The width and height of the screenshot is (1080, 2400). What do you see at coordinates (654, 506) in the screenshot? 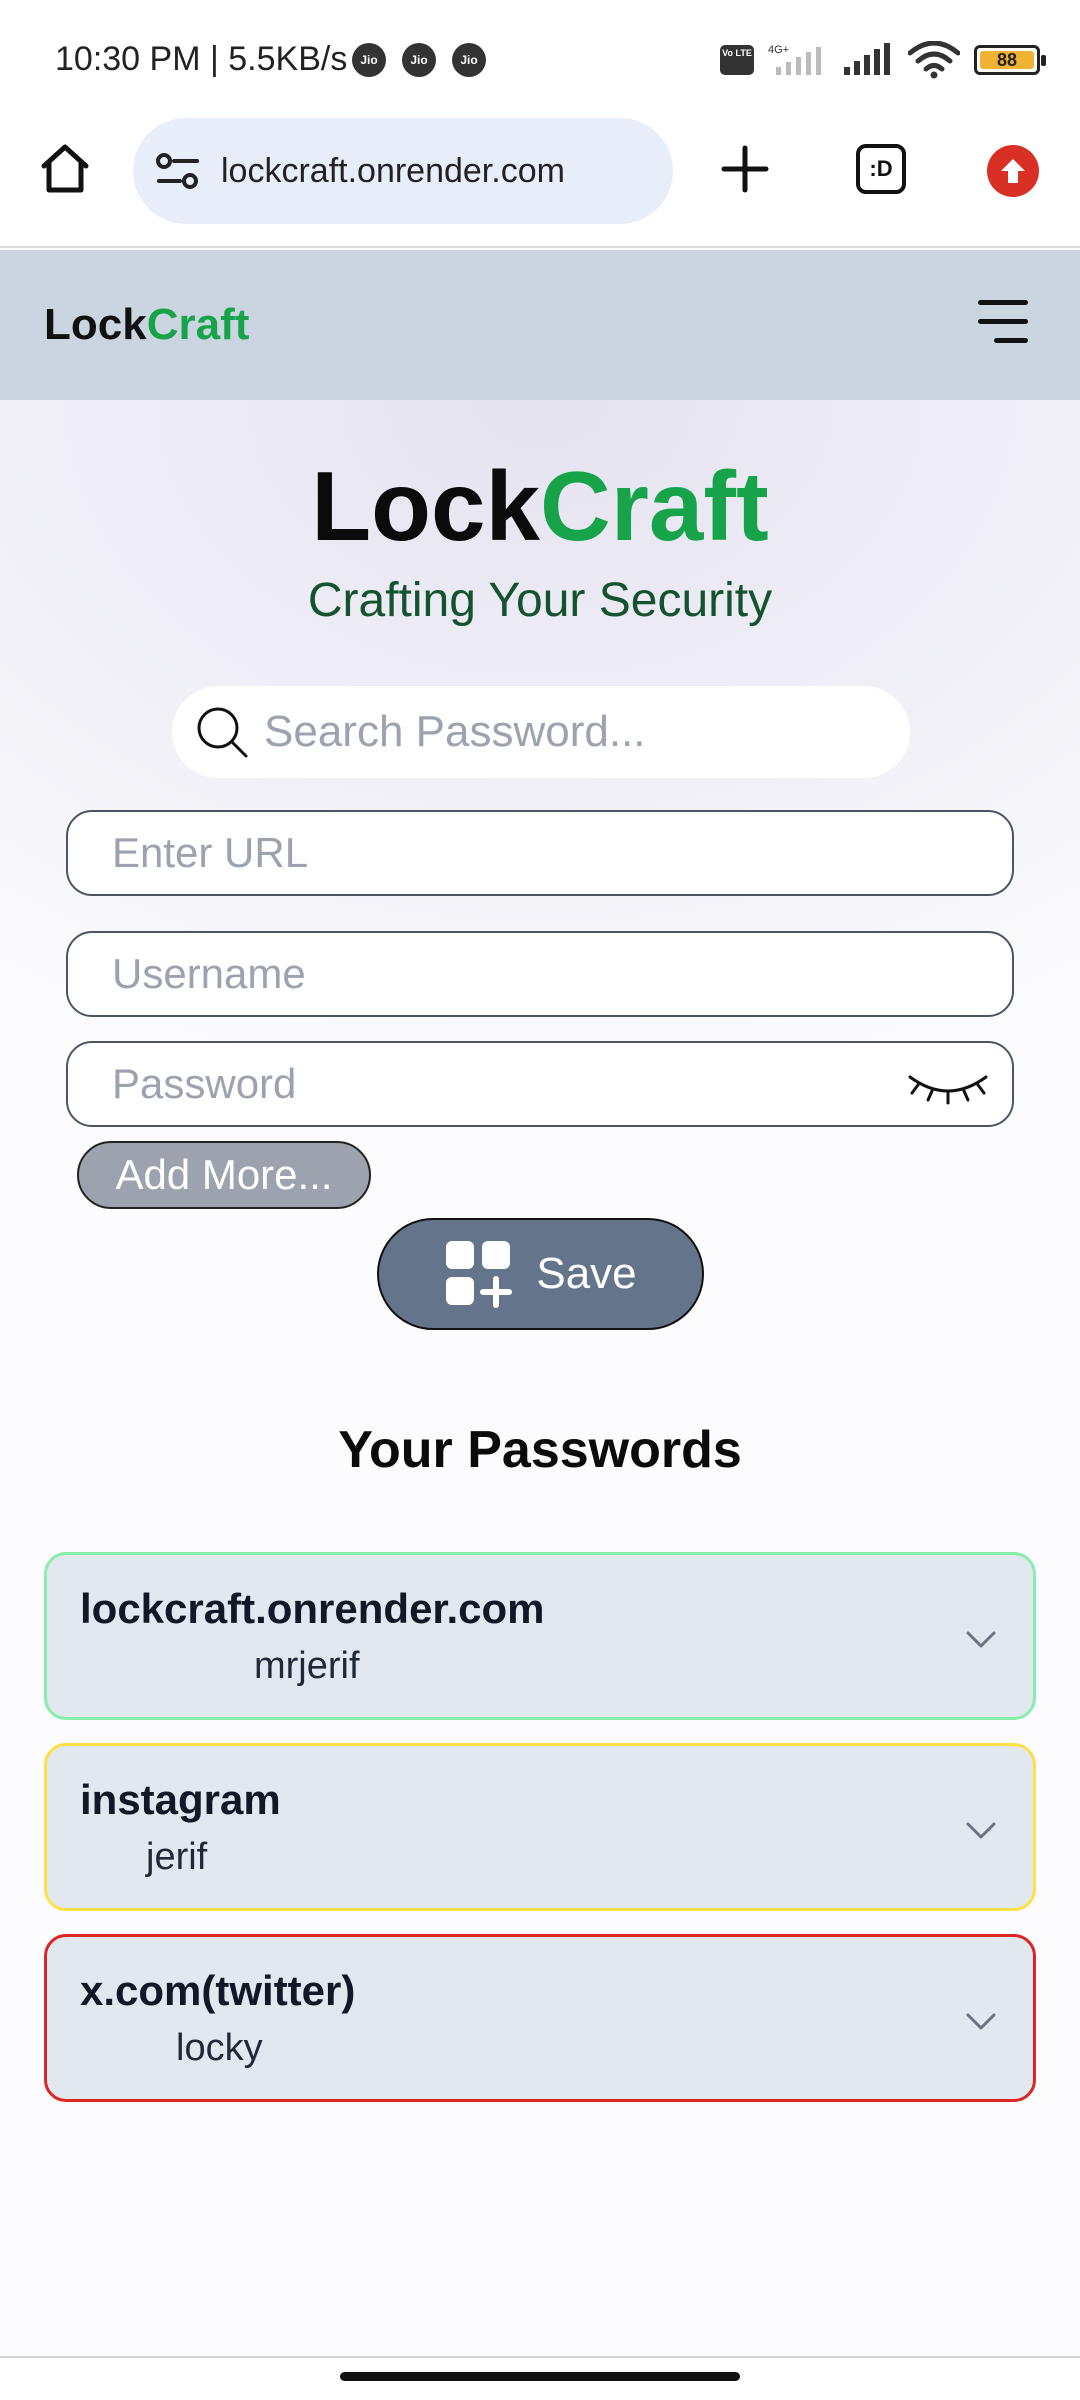
I see `hero-title-craft: Craft` at bounding box center [654, 506].